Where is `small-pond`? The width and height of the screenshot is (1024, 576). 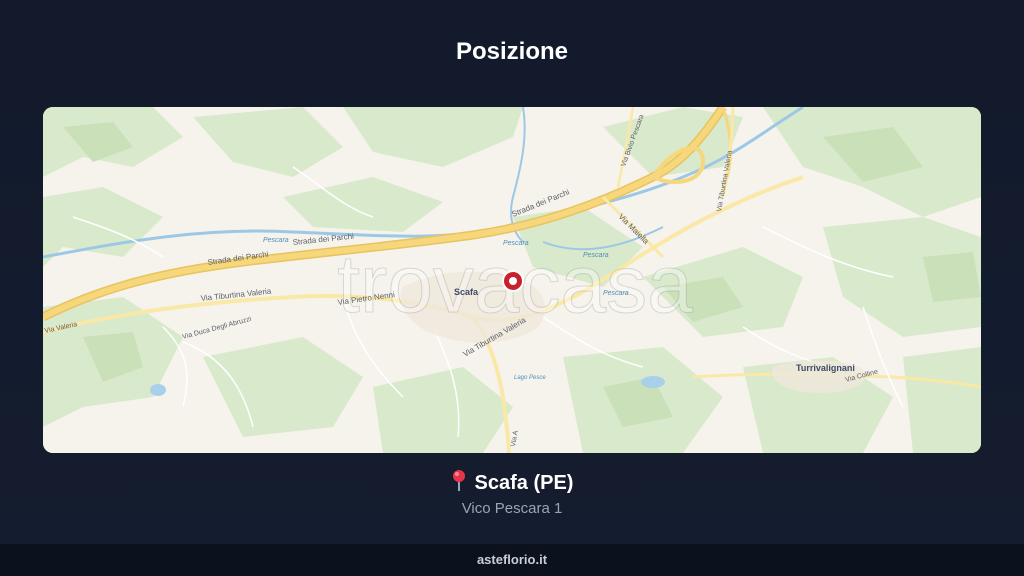 small-pond is located at coordinates (158, 390).